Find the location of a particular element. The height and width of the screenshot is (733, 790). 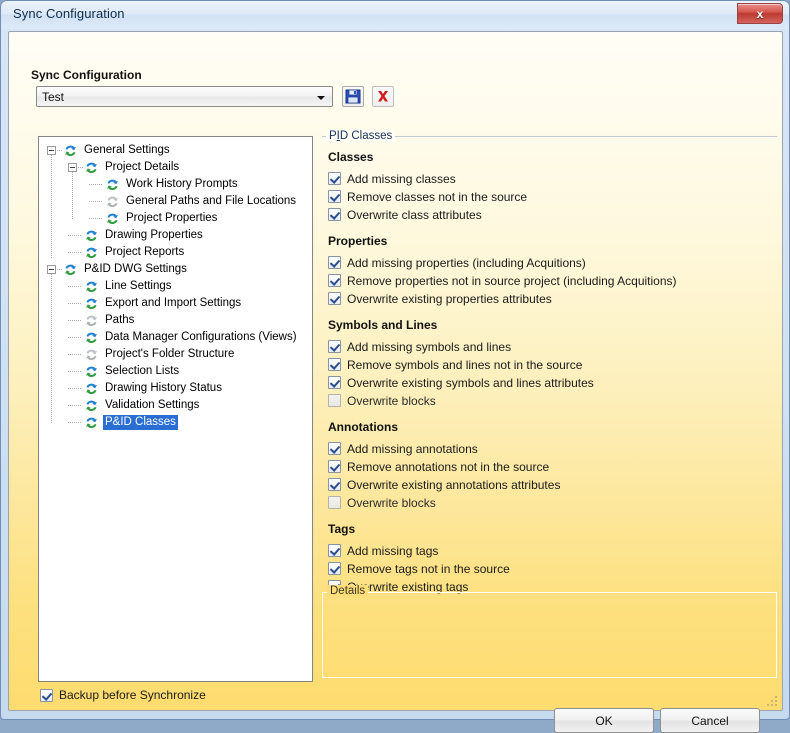

cancel-button: Cancel is located at coordinates (710, 720).